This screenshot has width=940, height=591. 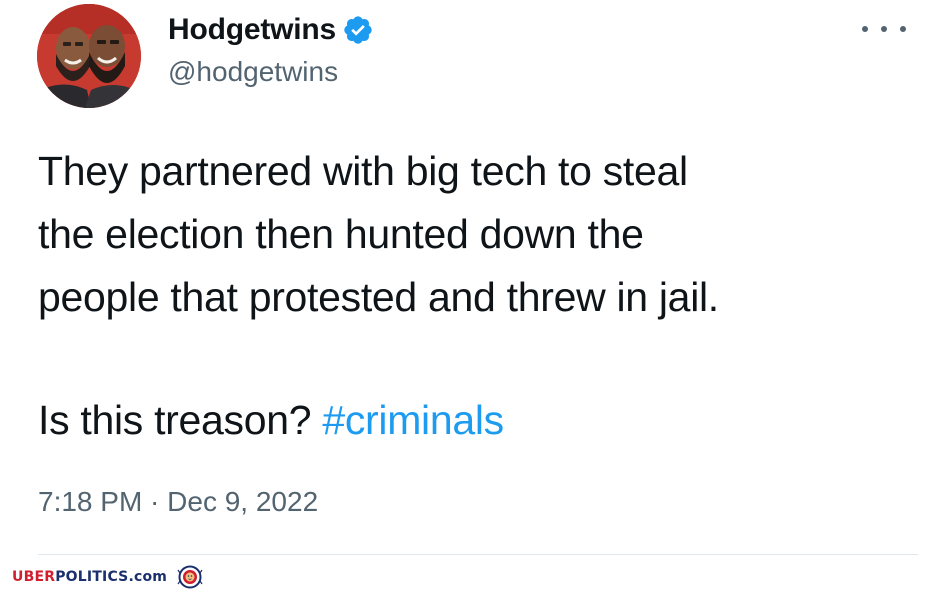 I want to click on tweet-text-line: They partnered with big tech to steal, so click(x=363, y=171).